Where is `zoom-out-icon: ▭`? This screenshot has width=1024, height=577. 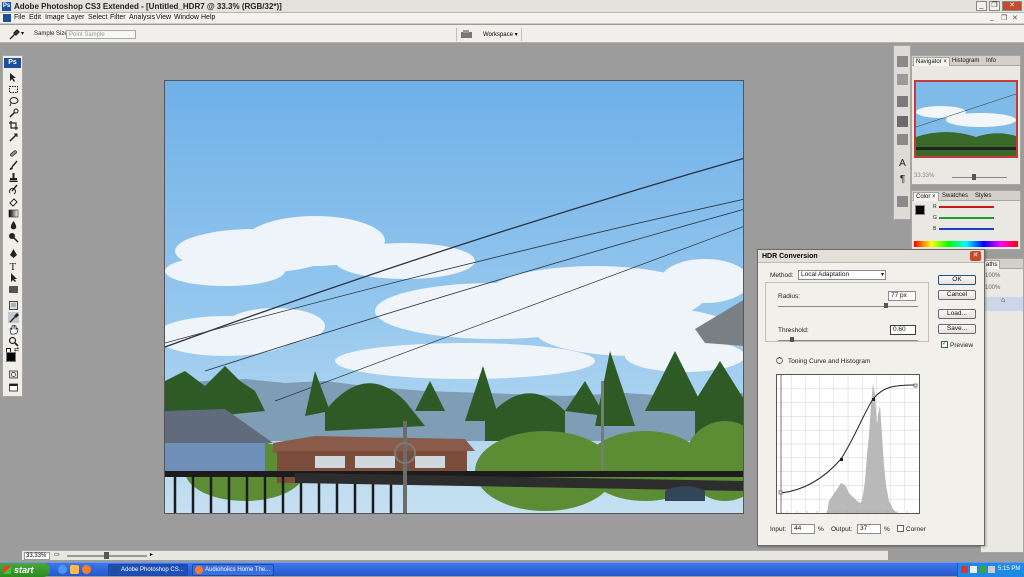 zoom-out-icon: ▭ is located at coordinates (57, 554).